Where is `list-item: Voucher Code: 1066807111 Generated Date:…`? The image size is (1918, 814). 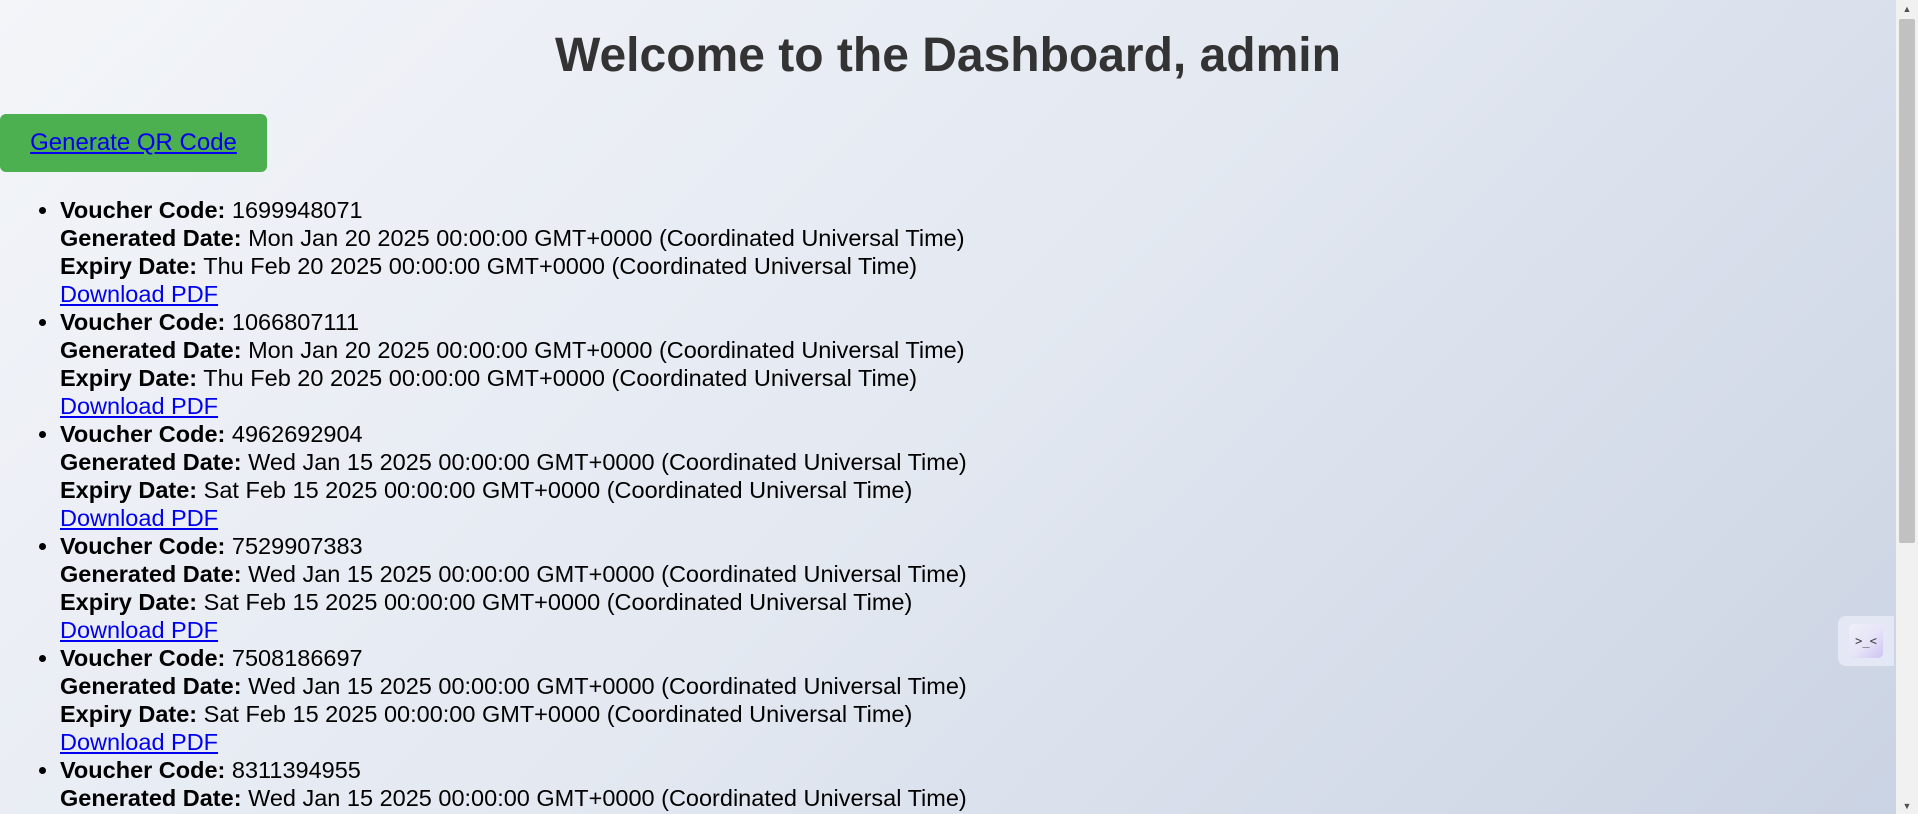
list-item: Voucher Code: 1066807111 Generated Date:… is located at coordinates (513, 364).